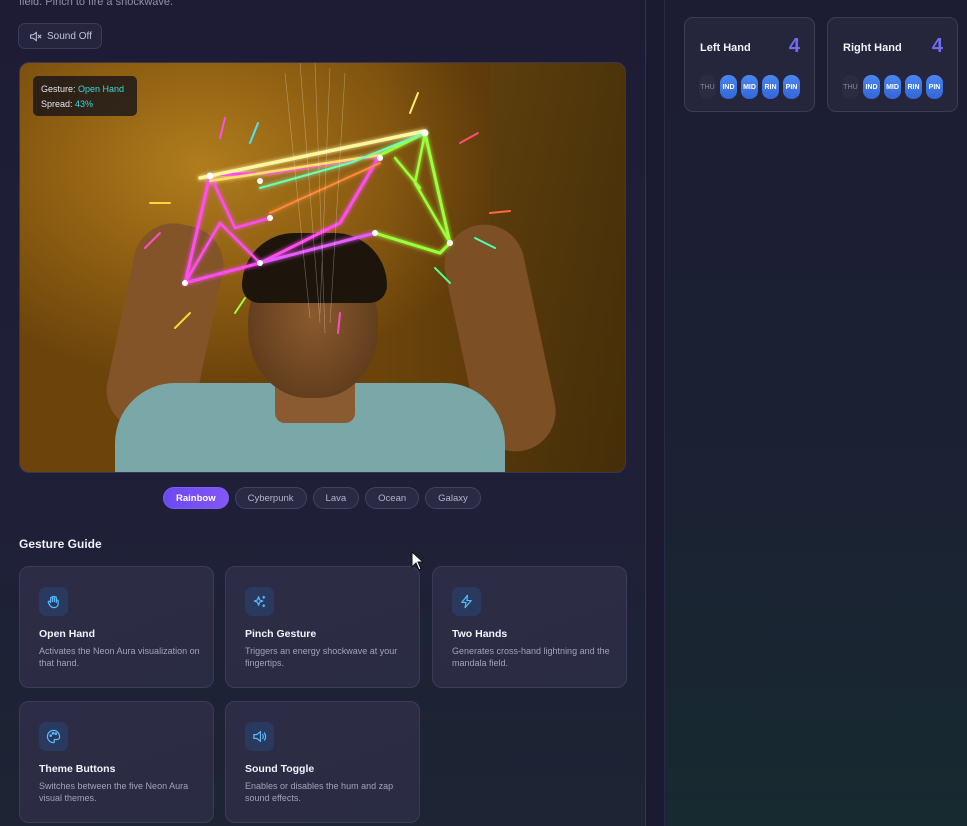 This screenshot has height=826, width=967. What do you see at coordinates (60, 544) in the screenshot?
I see `gesture-guide-title: Gesture Guide` at bounding box center [60, 544].